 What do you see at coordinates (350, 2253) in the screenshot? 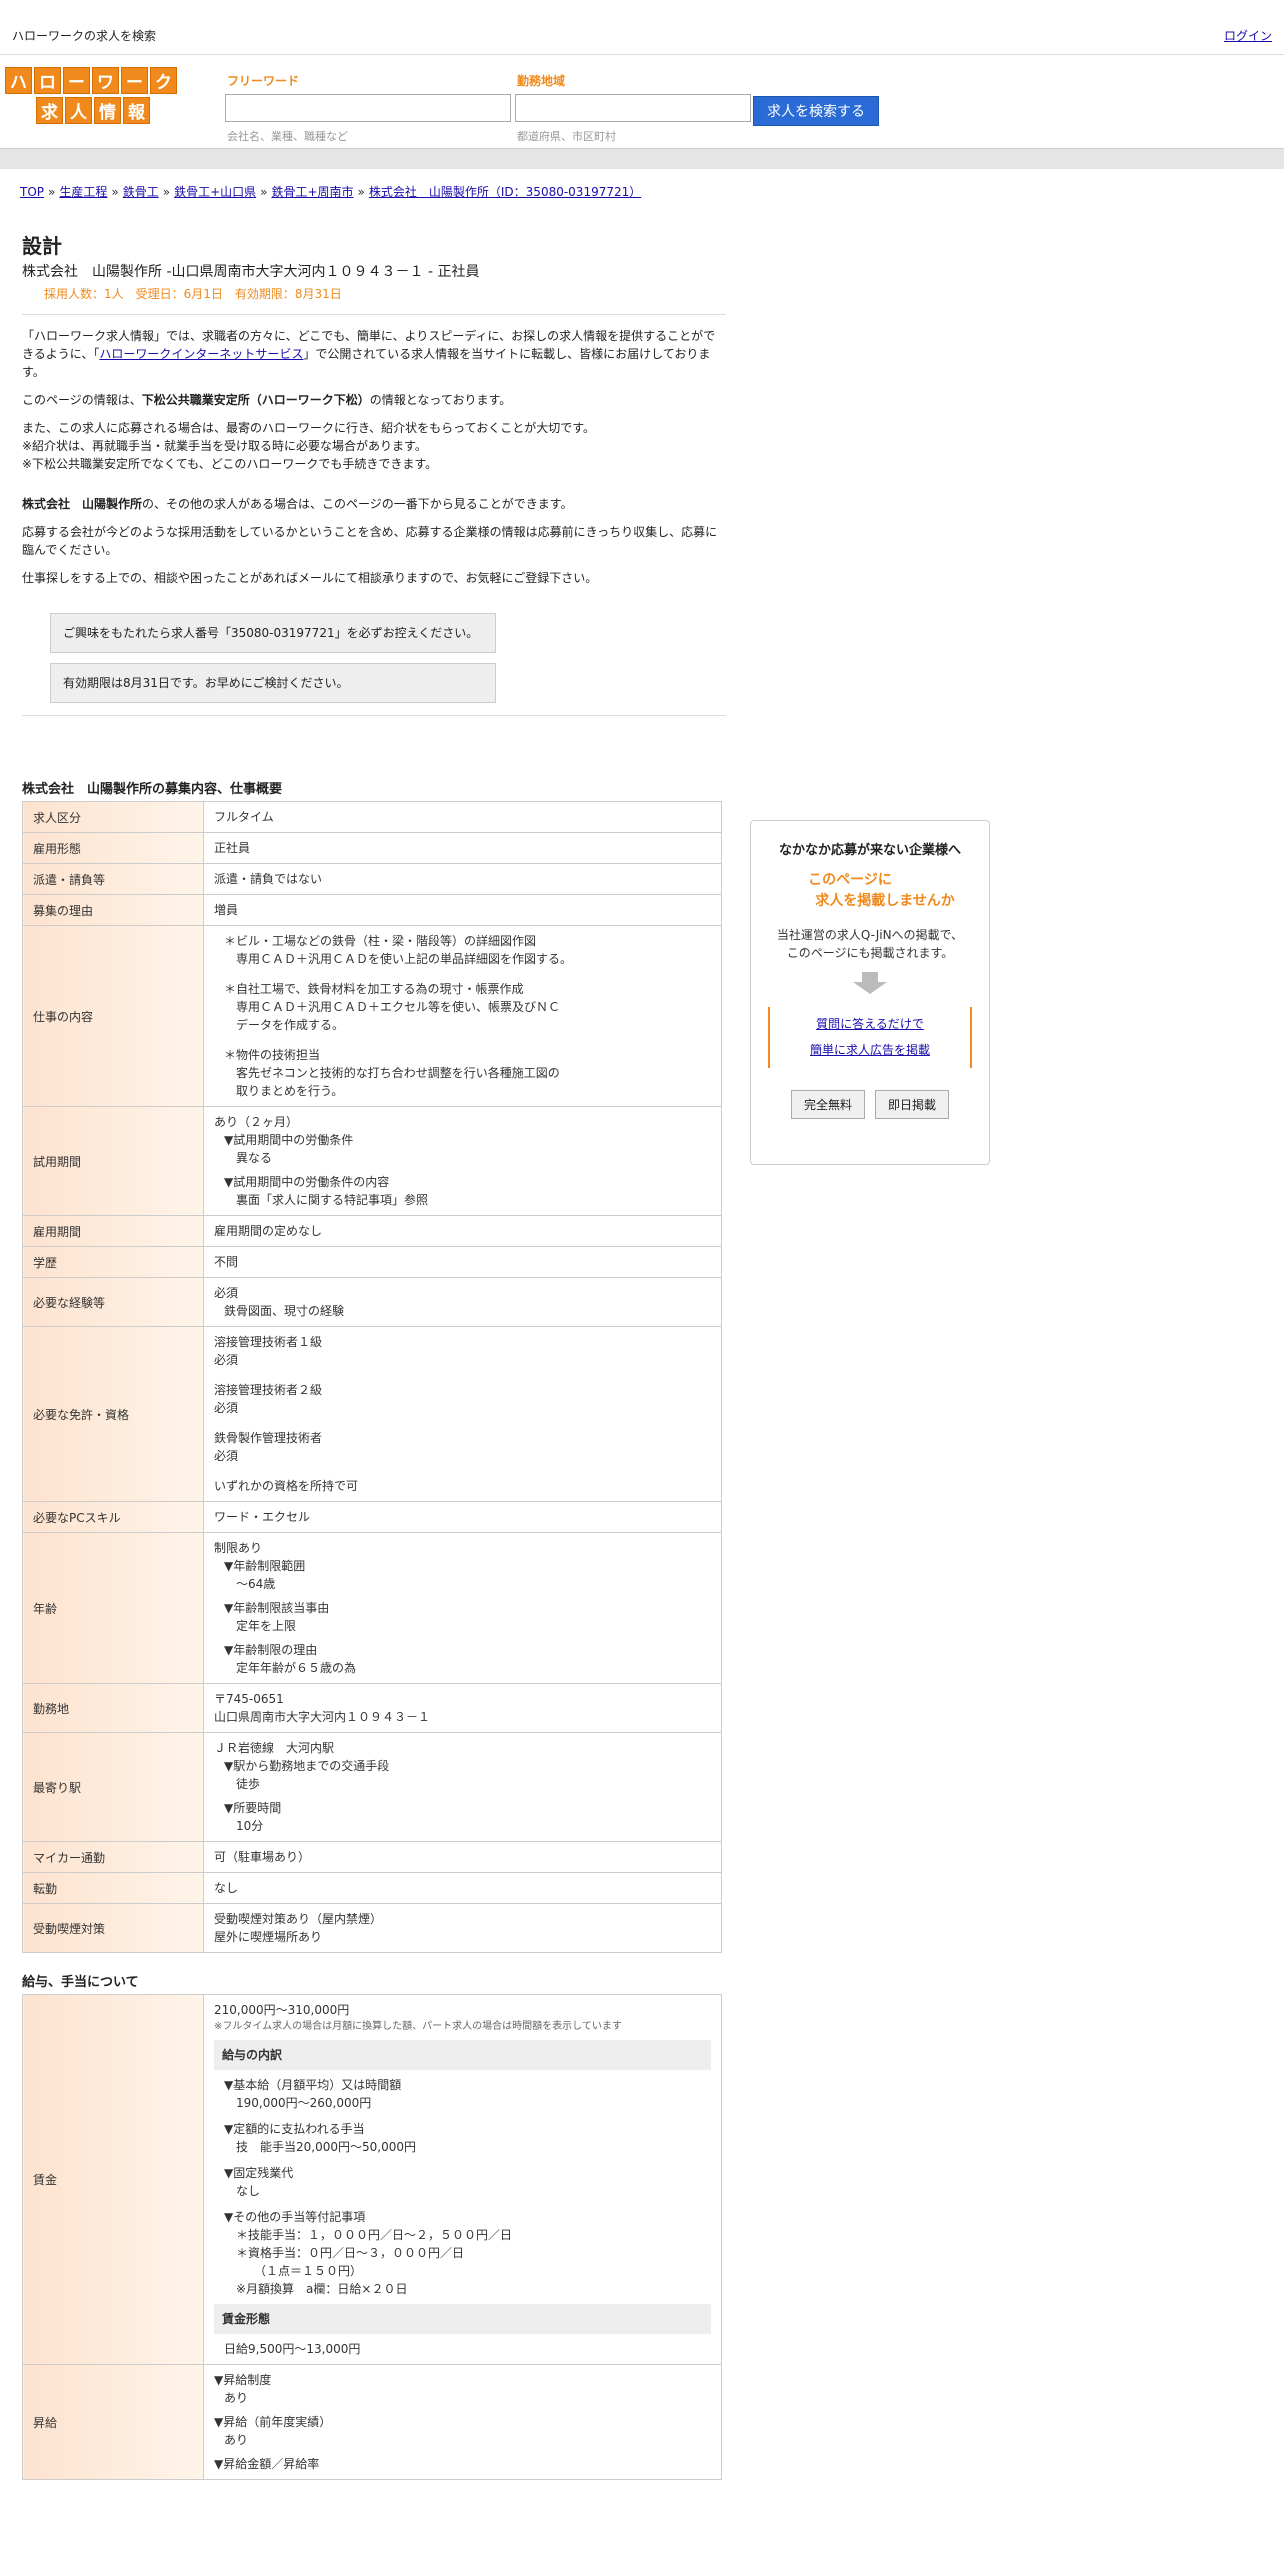
I see `line: ＊資格手当：０円／日〜３，０００円／日` at bounding box center [350, 2253].